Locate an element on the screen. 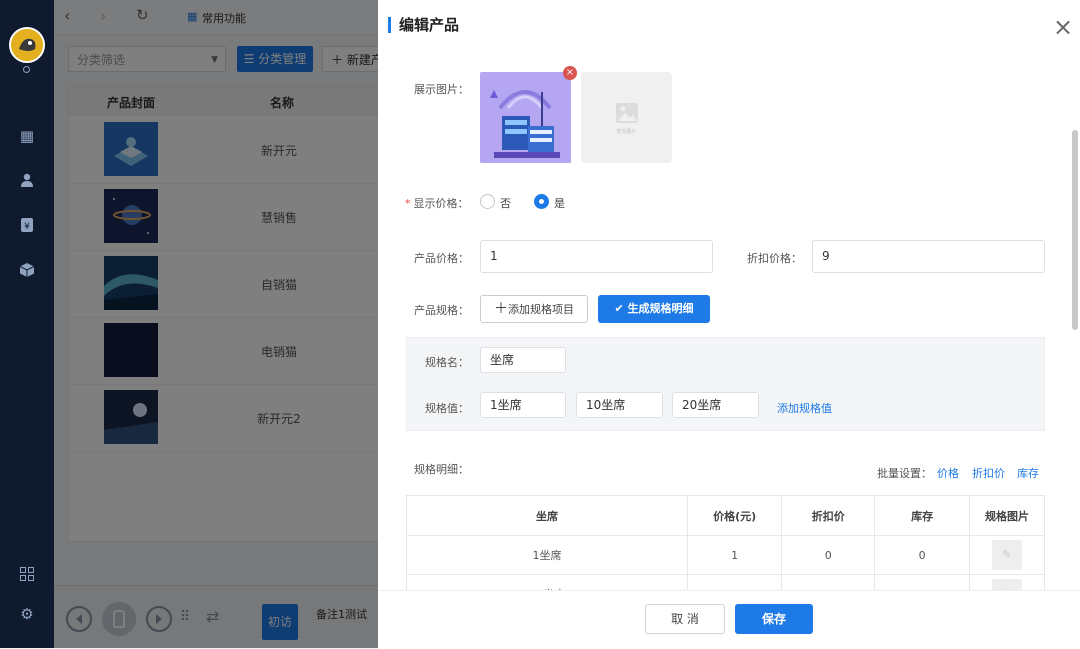 Image resolution: width=1080 pixels, height=649 pixels. column-header: 库存 is located at coordinates (922, 515).